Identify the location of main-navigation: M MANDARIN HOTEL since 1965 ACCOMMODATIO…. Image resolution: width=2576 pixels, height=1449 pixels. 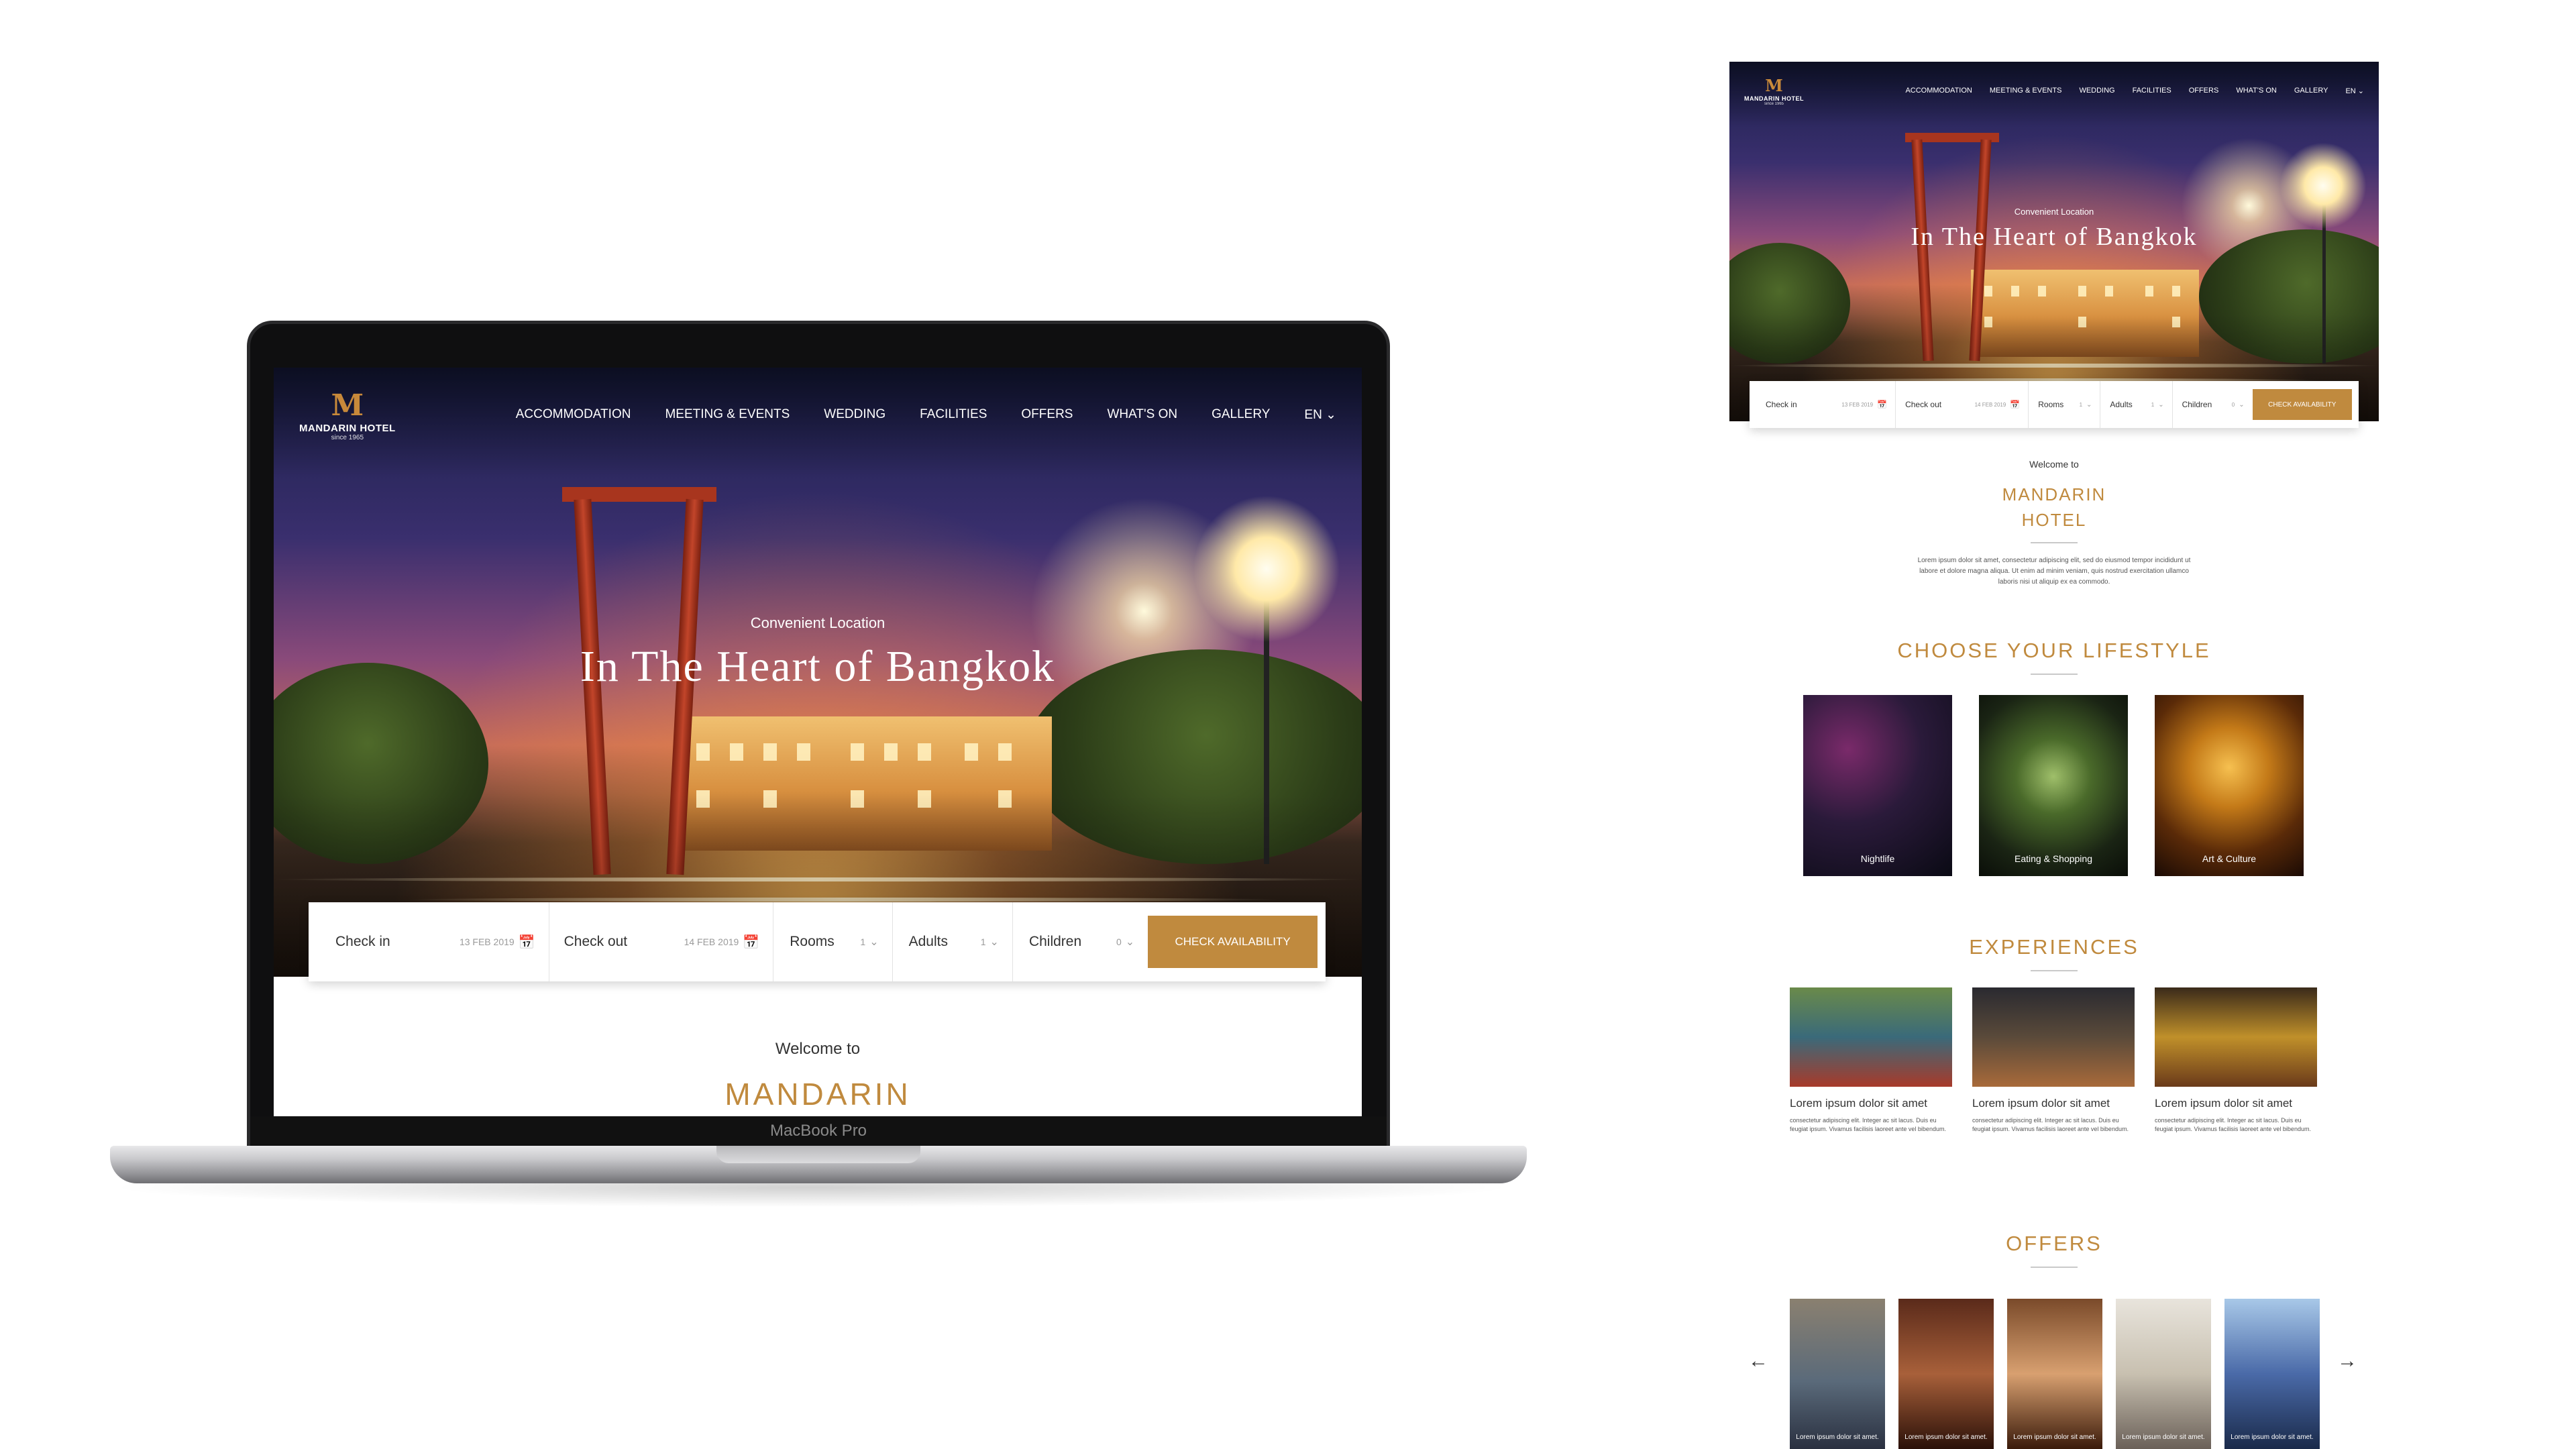
(2054, 90).